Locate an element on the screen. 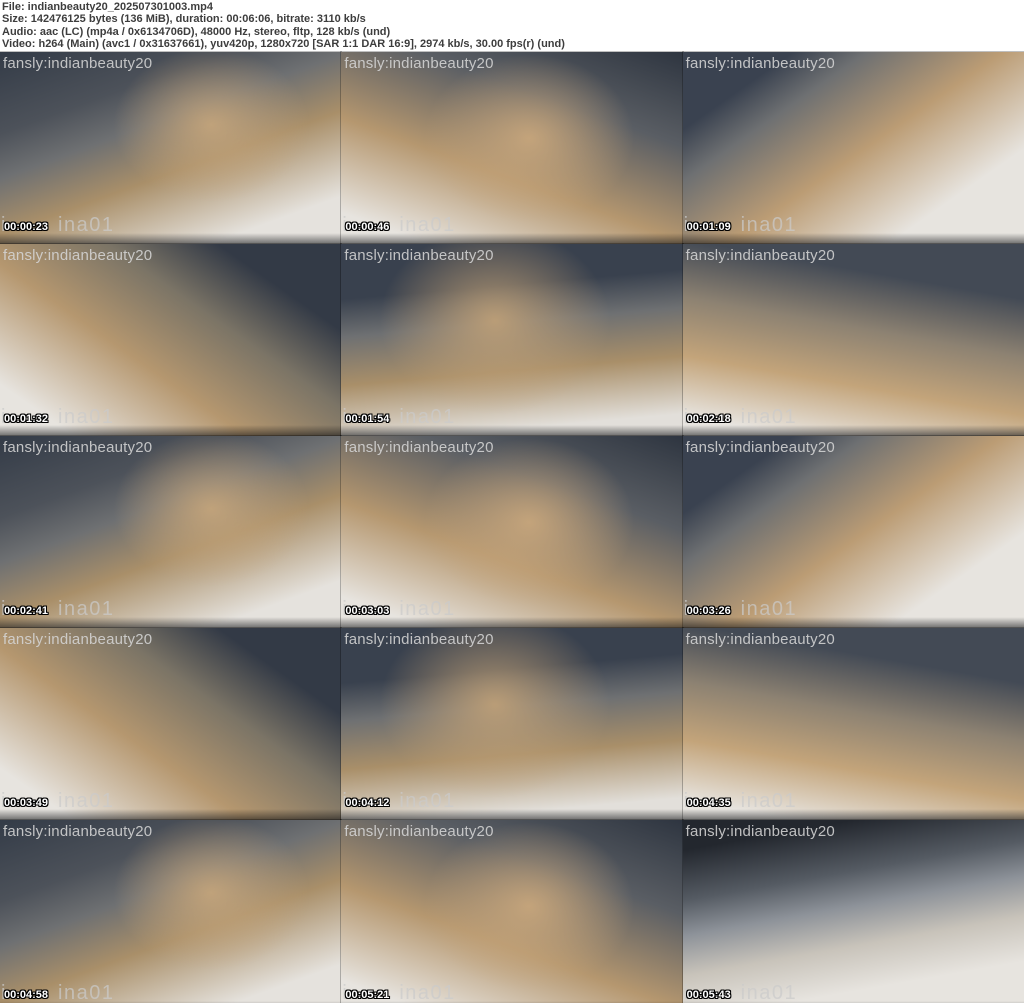  thumbnail-tile: fansly:indianbeauty20 i ina01 00:05:43 is located at coordinates (852, 911).